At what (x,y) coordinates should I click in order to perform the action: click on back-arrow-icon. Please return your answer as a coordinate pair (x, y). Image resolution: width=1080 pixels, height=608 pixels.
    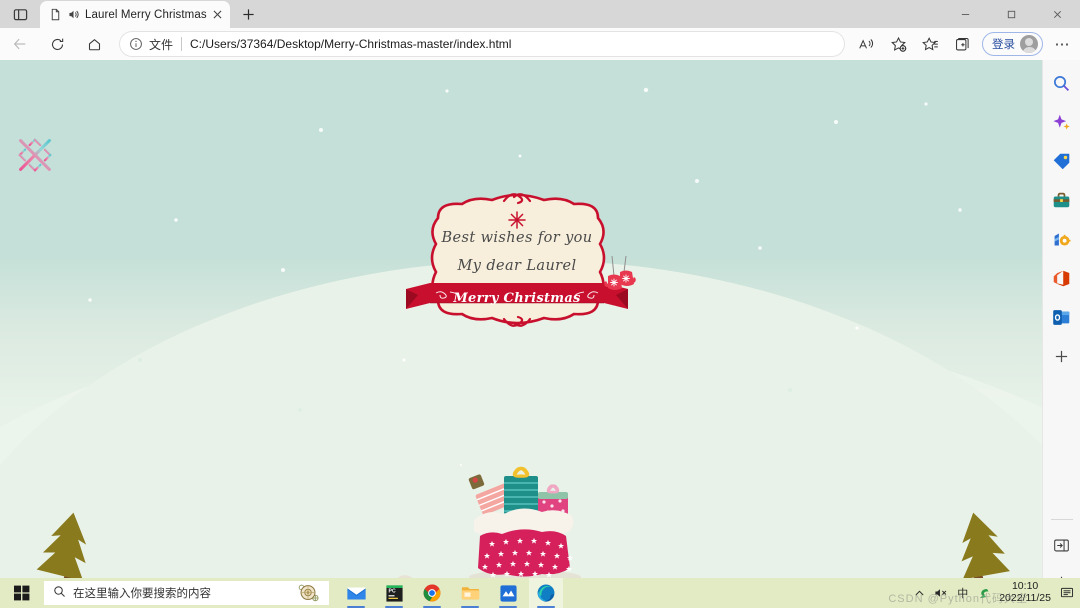
    Looking at the image, I should click on (20, 44).